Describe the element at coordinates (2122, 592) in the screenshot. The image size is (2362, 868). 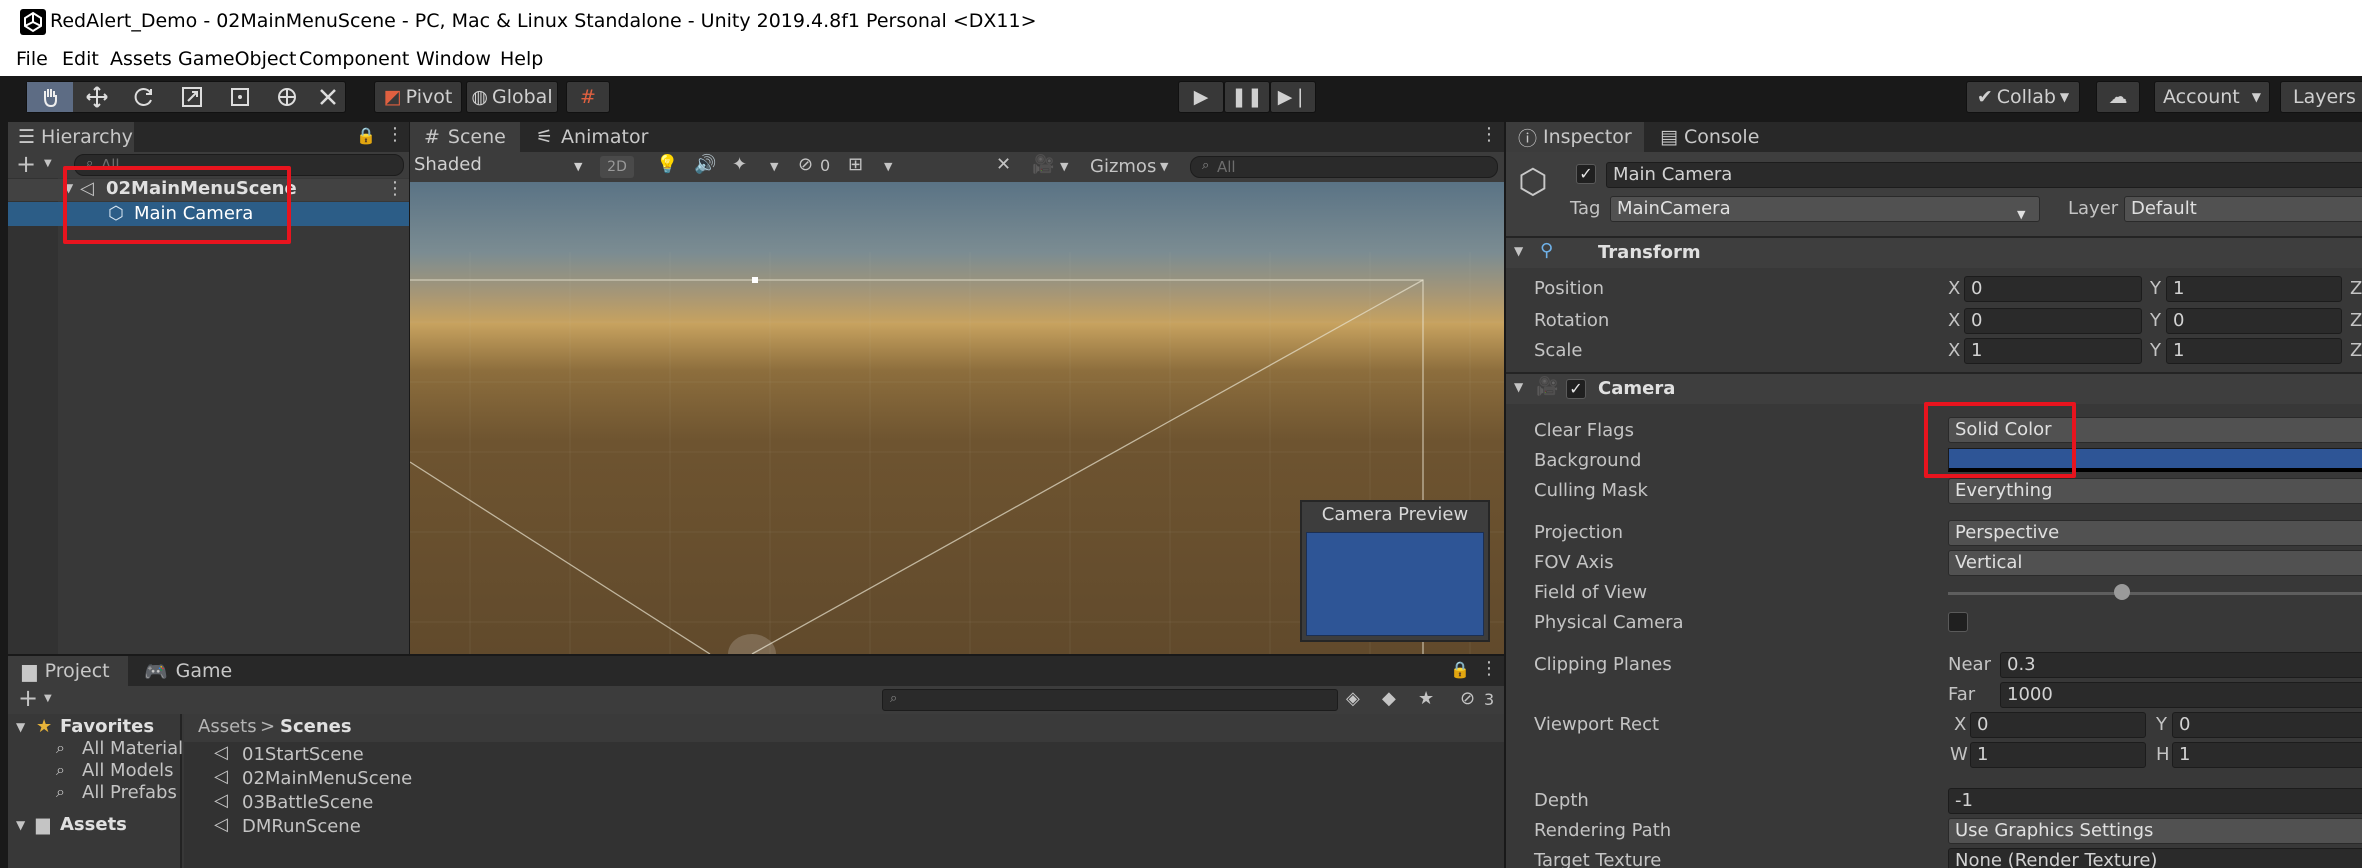
I see `field-of-view-slider-thumb` at that location.